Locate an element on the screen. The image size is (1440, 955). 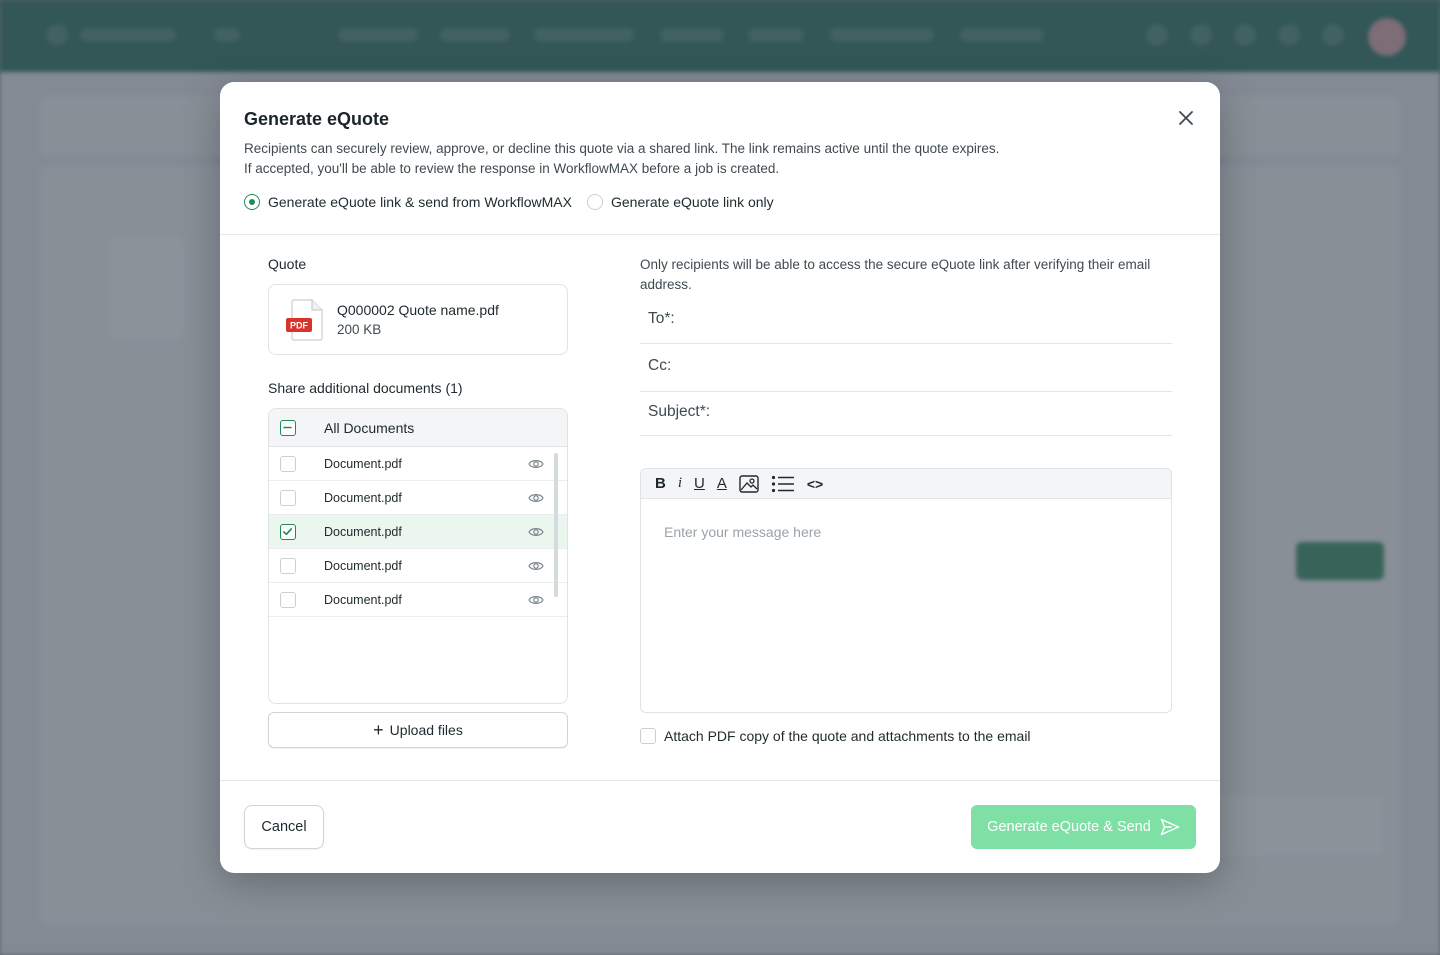
message-placeholder: Enter your message here is located at coordinates (743, 532).